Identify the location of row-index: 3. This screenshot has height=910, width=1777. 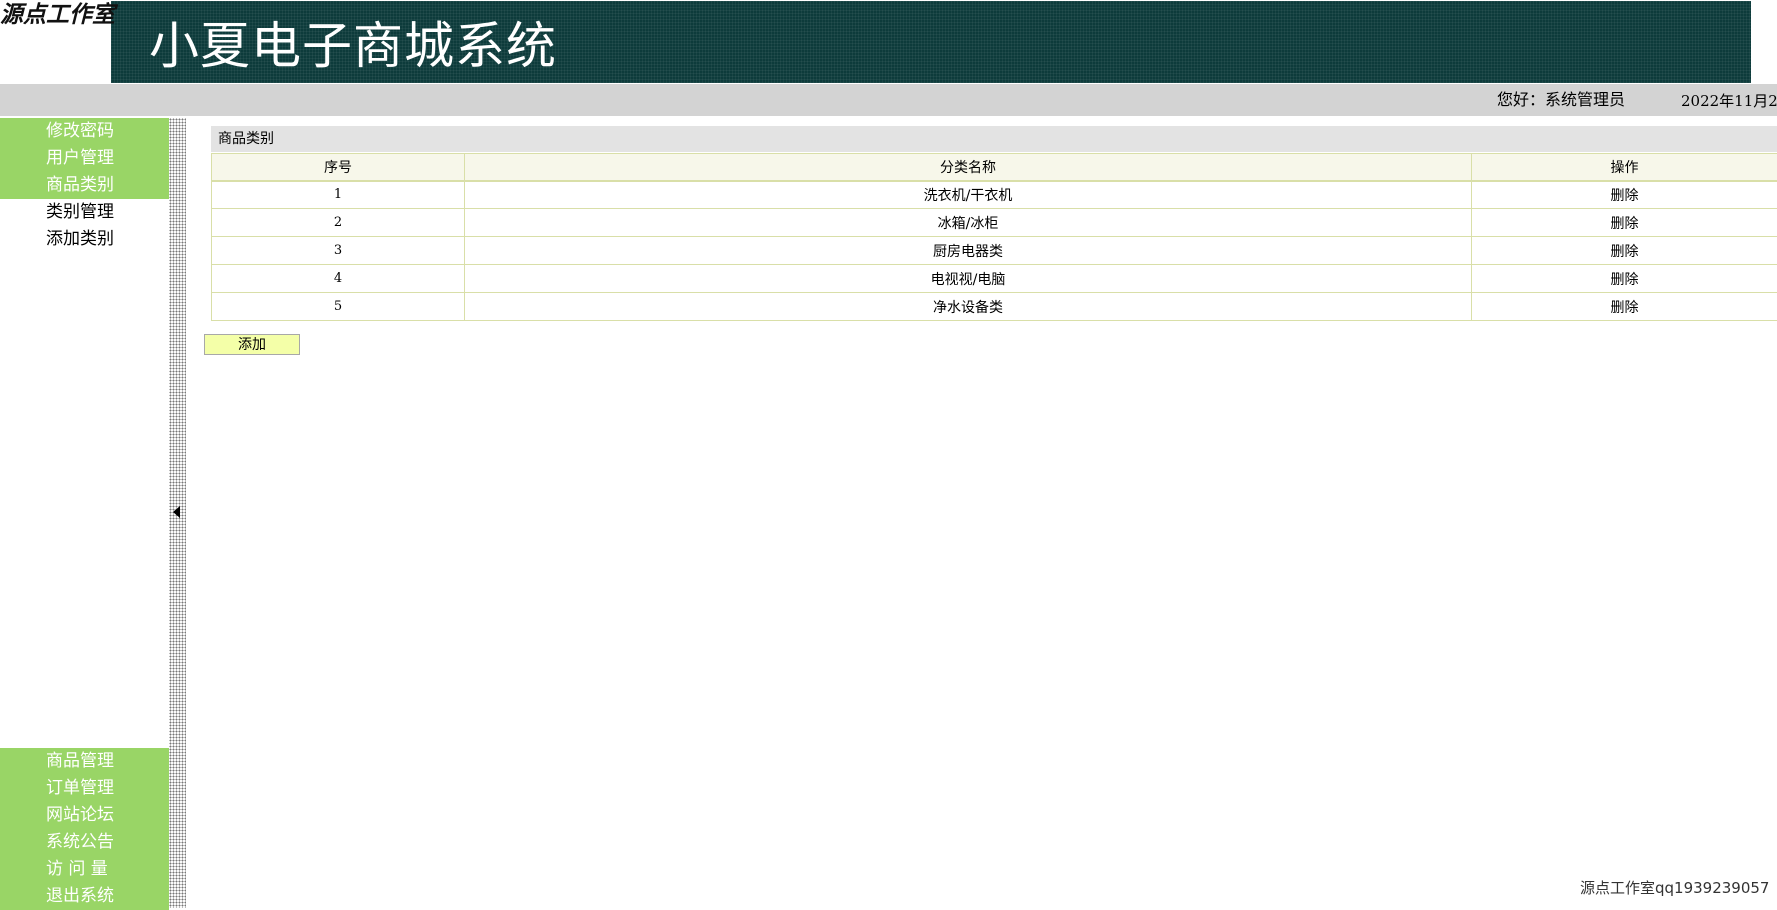
(338, 251).